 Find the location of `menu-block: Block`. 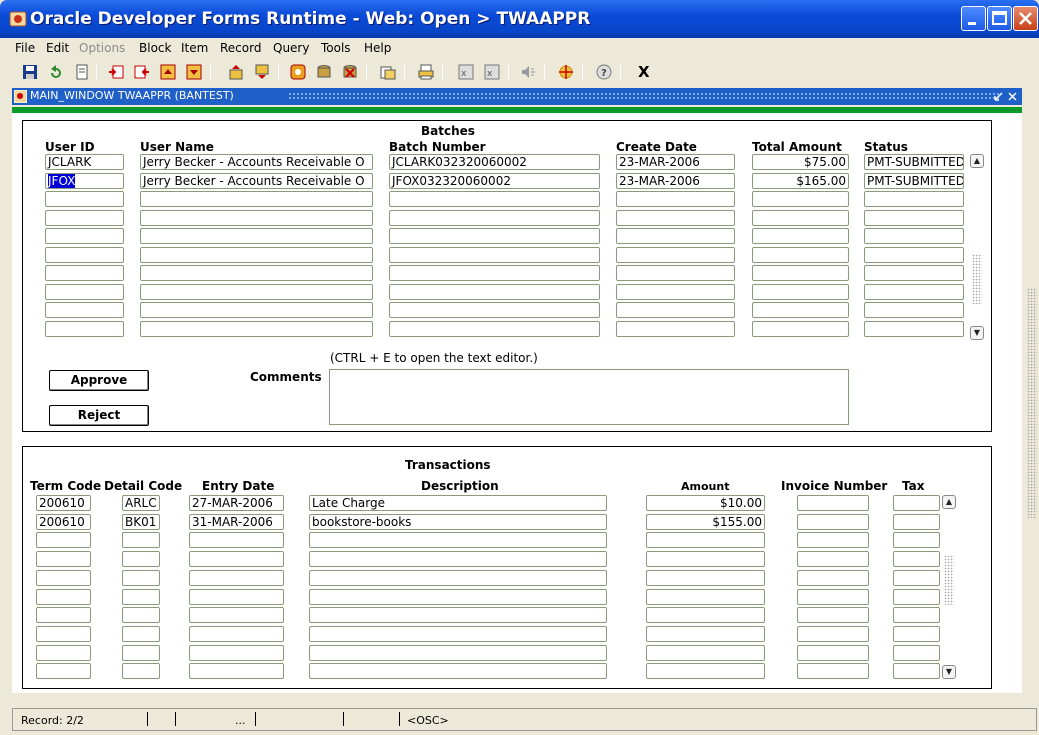

menu-block: Block is located at coordinates (155, 48).